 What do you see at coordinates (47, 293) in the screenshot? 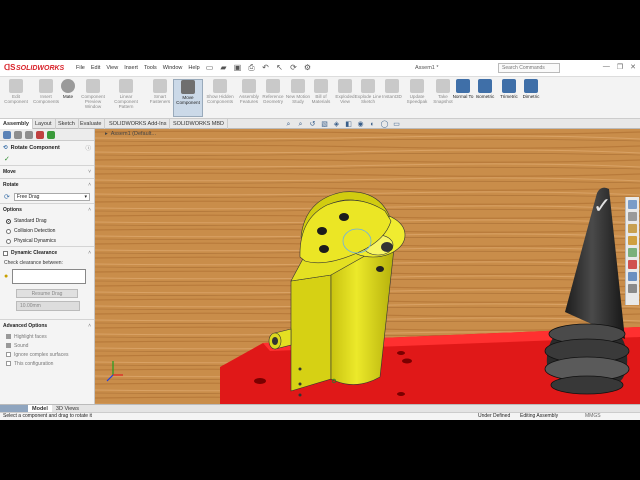
I see `resume-drag-button: Resume Drag` at bounding box center [47, 293].